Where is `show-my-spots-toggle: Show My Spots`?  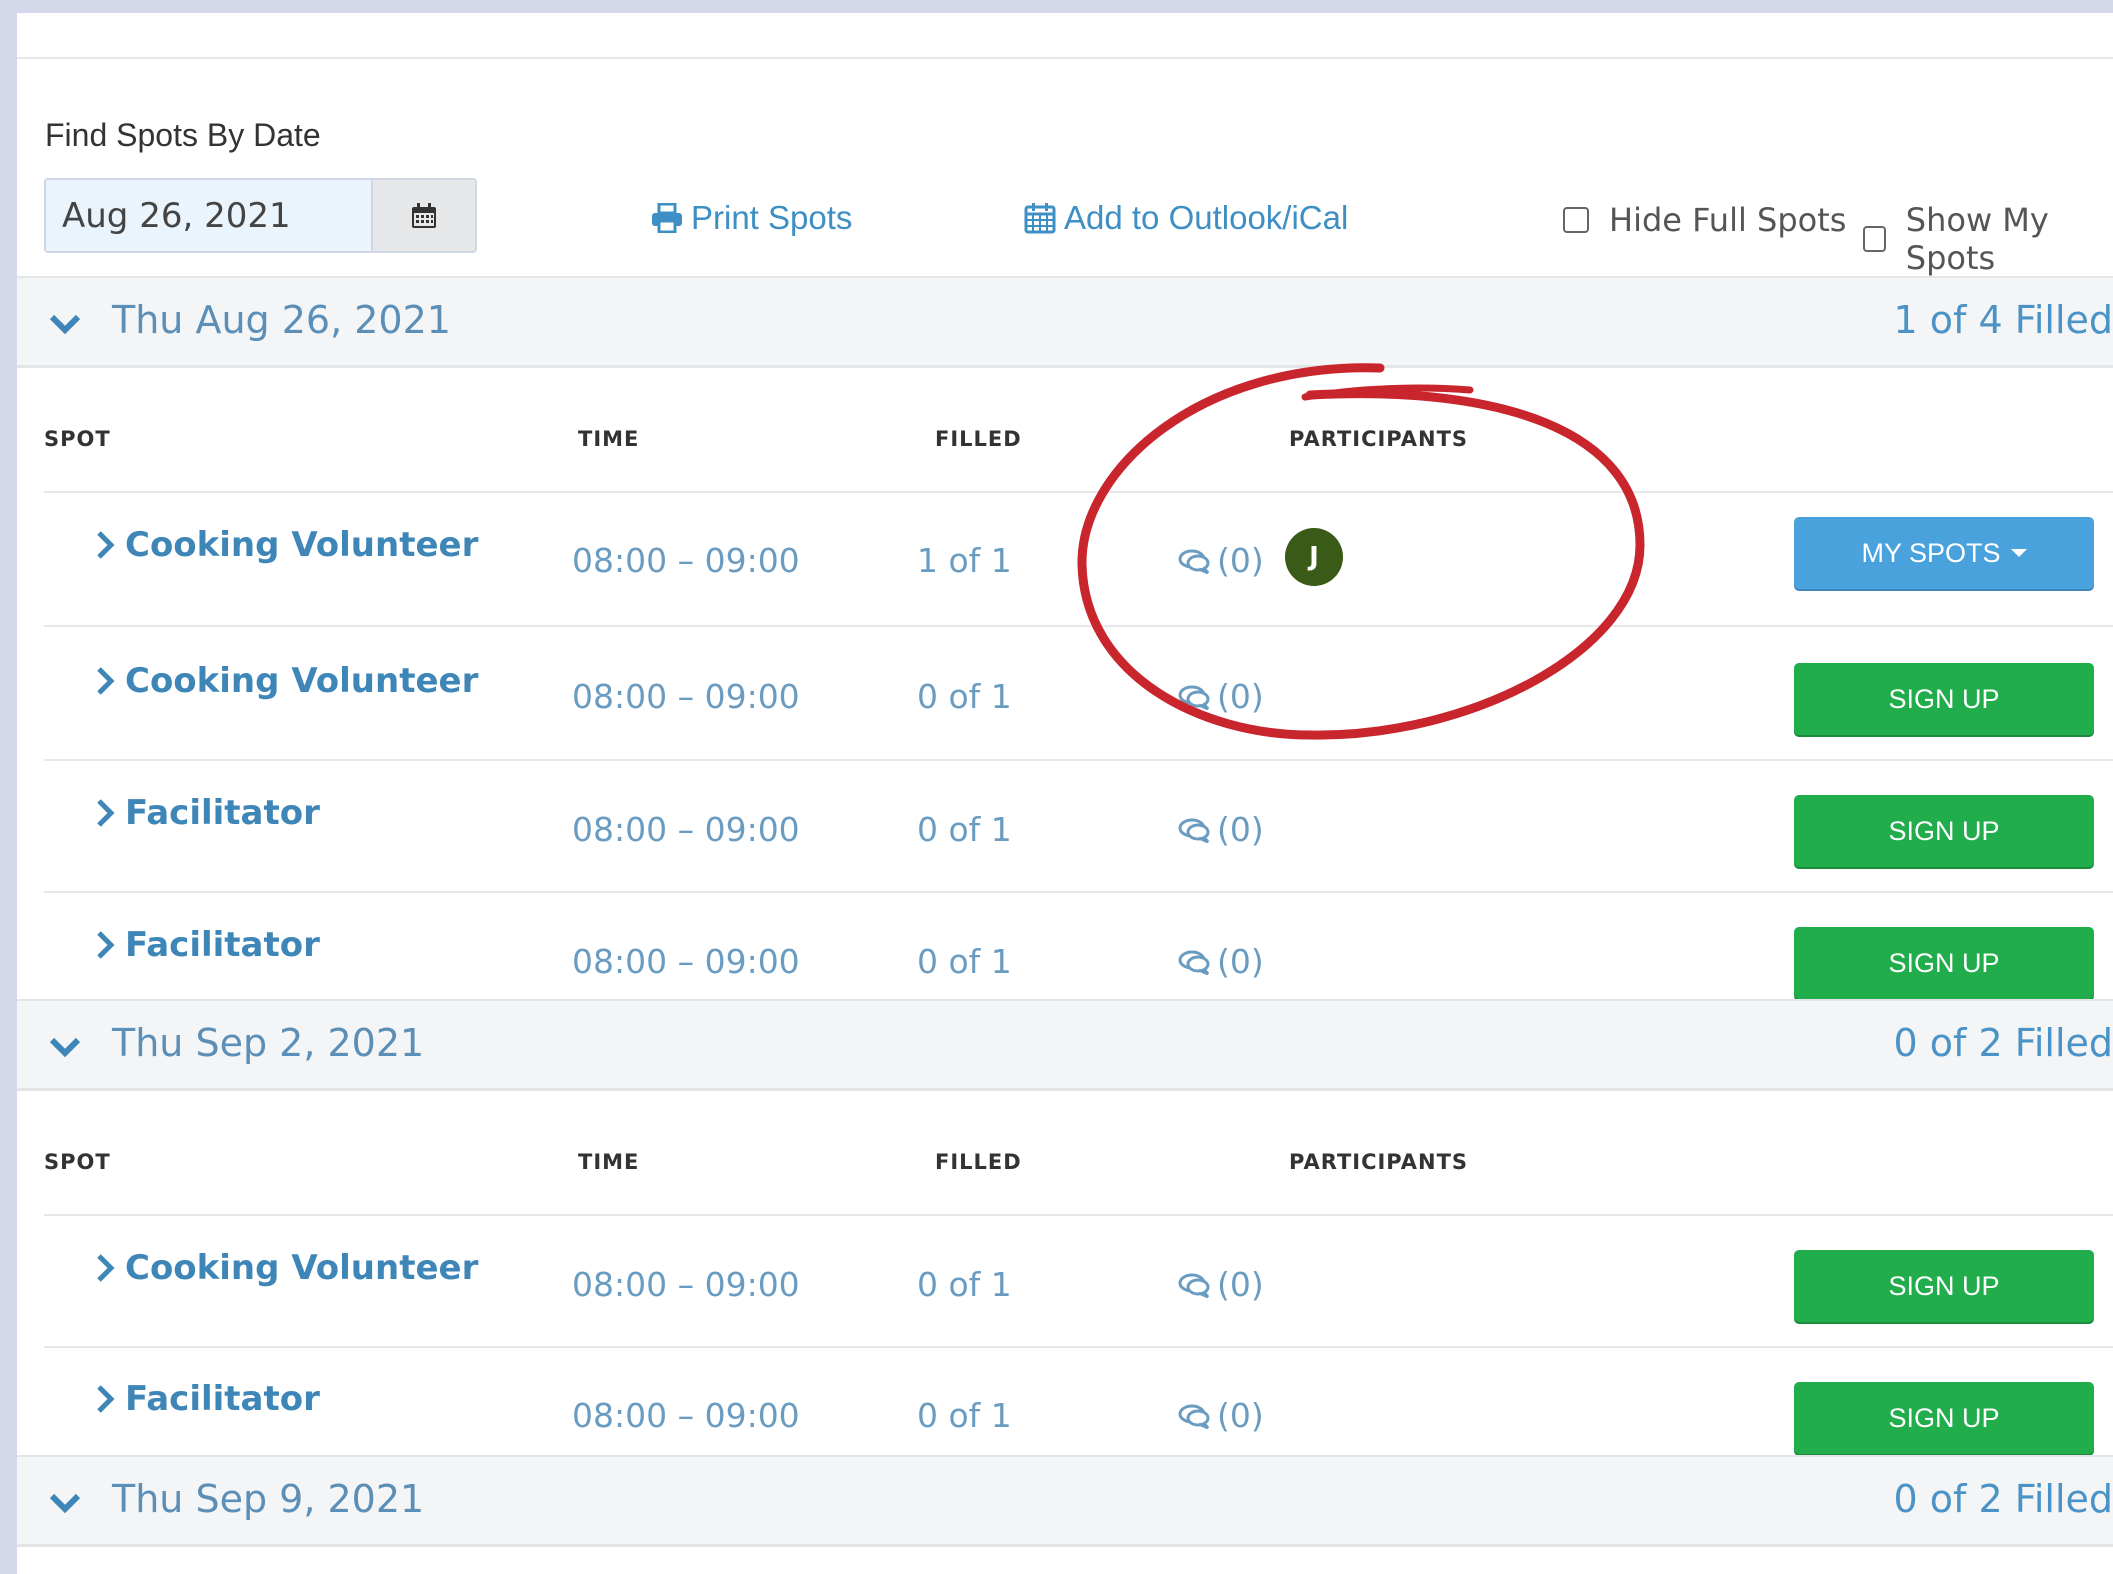
show-my-spots-toggle: Show My Spots is located at coordinates (1988, 239).